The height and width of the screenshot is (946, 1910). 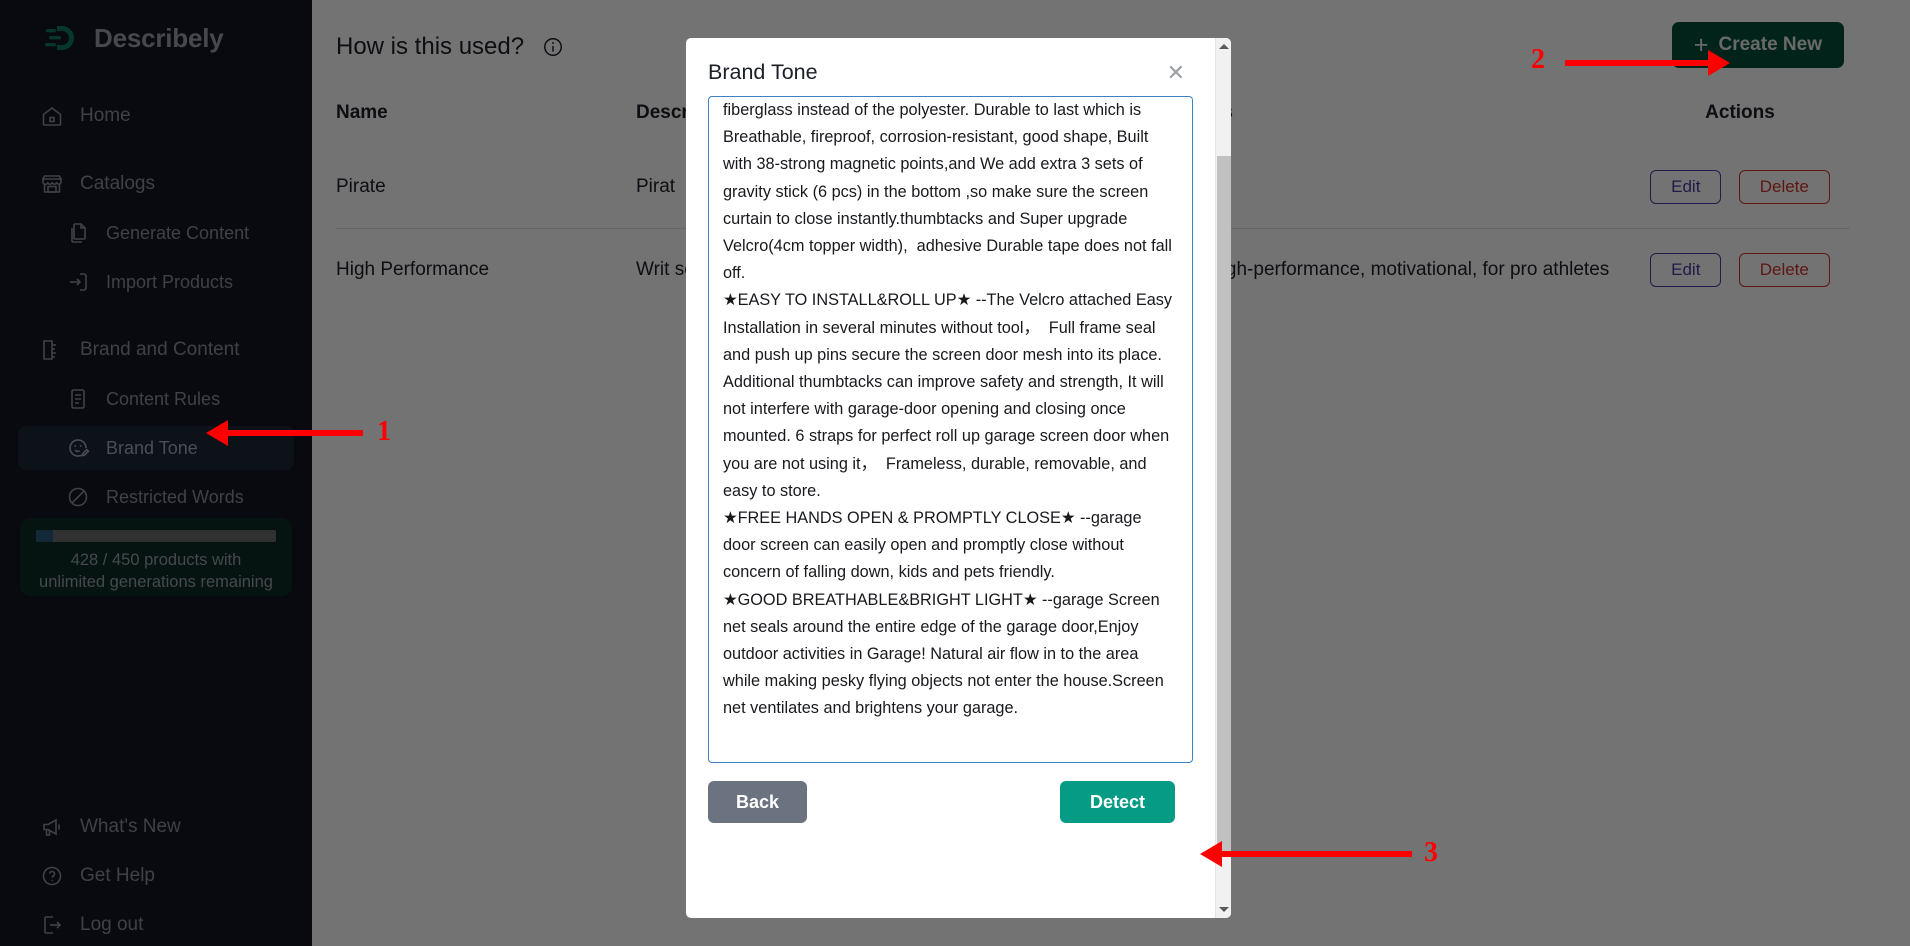 I want to click on scrollbar-thumb, so click(x=1224, y=506).